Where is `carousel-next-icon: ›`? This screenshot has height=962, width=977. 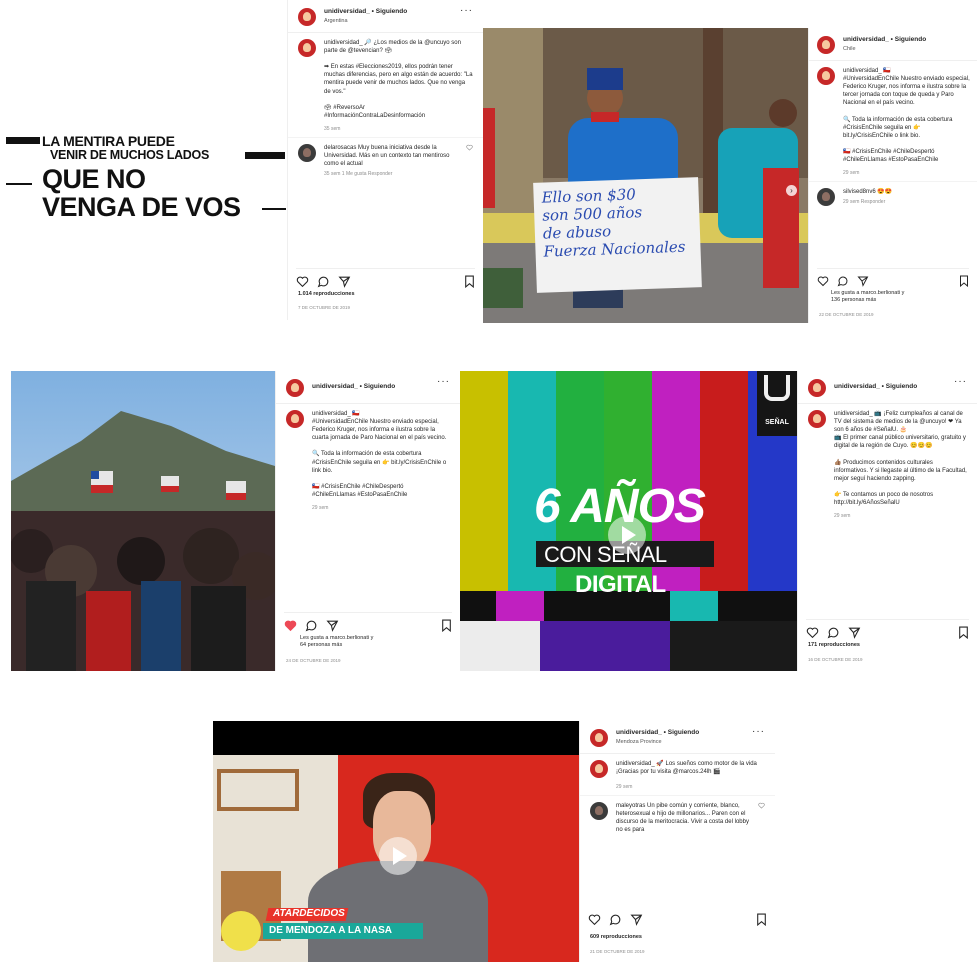
carousel-next-icon: › is located at coordinates (791, 190).